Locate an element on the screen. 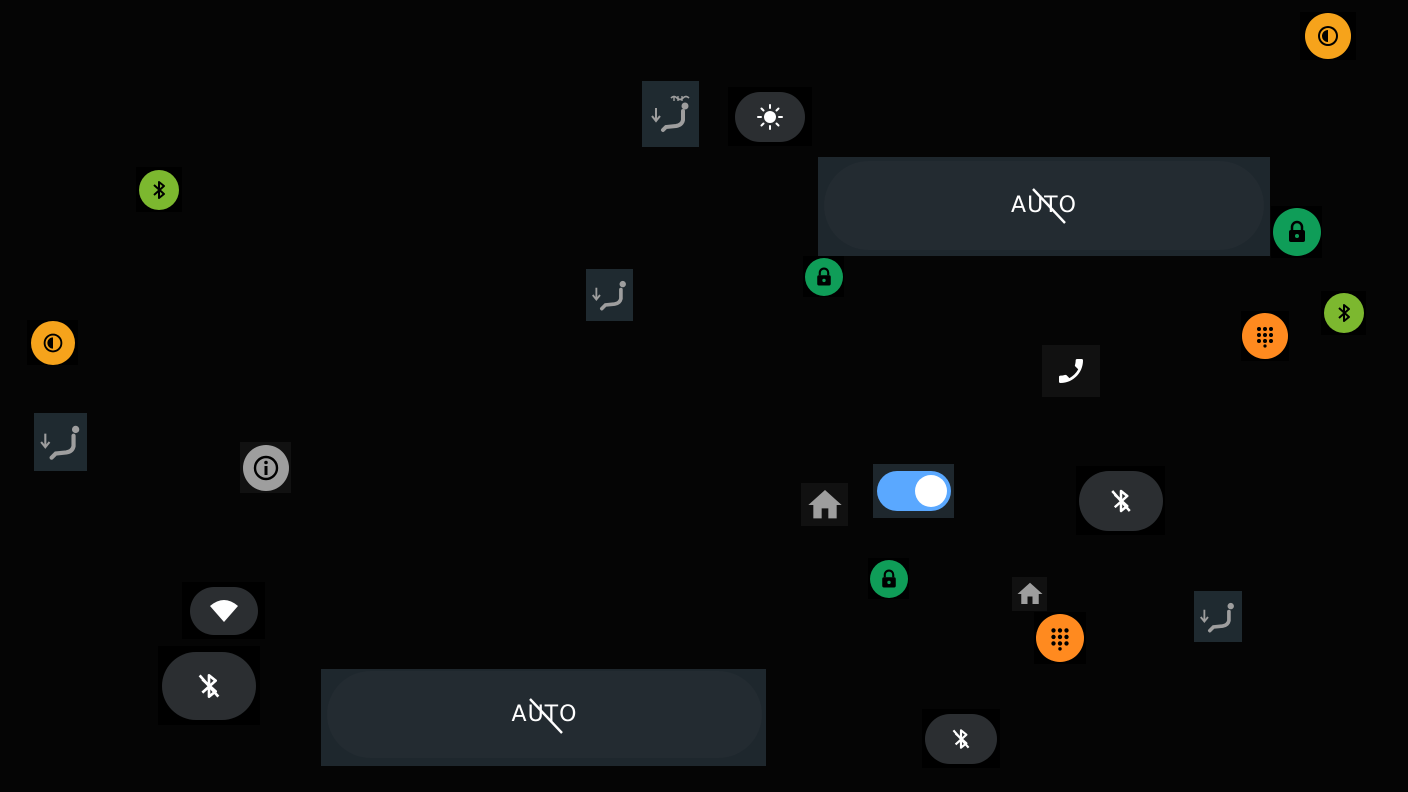  phone-button is located at coordinates (1071, 371).